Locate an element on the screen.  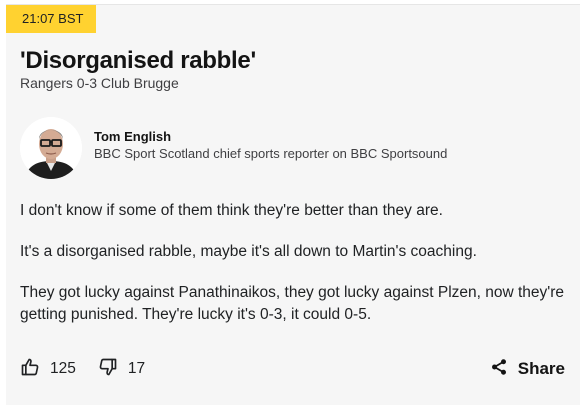
dislike-count: 17 is located at coordinates (136, 368).